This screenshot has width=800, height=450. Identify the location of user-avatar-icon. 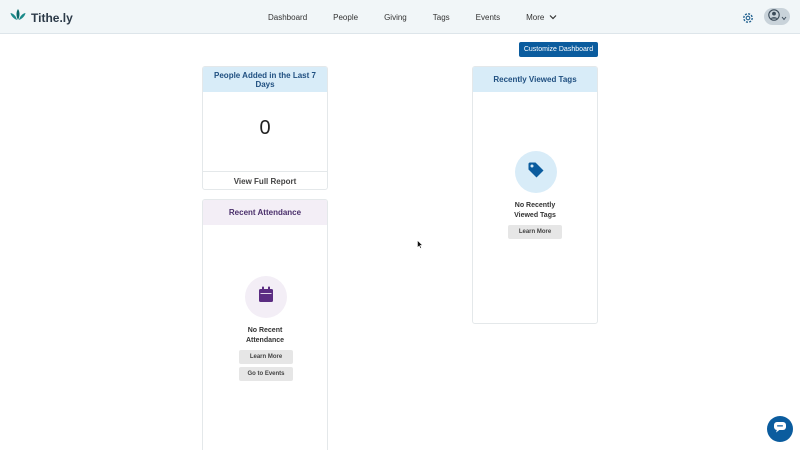
(773, 17).